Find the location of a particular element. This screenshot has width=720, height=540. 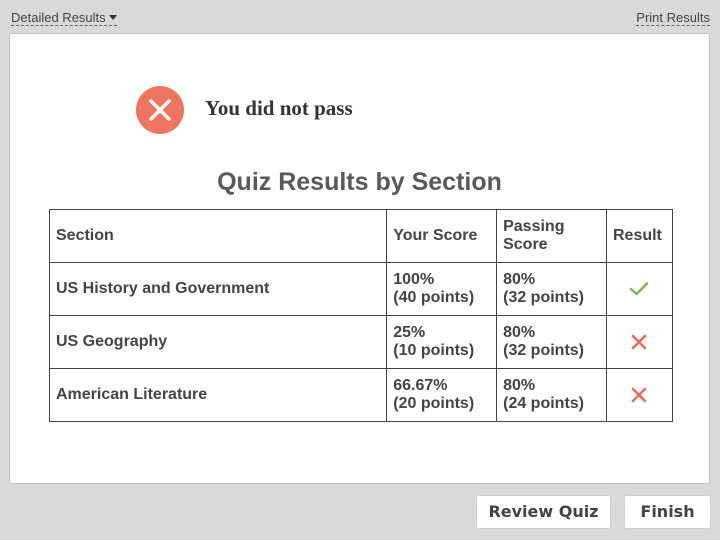

your-score-points: (20 points) is located at coordinates (434, 403).